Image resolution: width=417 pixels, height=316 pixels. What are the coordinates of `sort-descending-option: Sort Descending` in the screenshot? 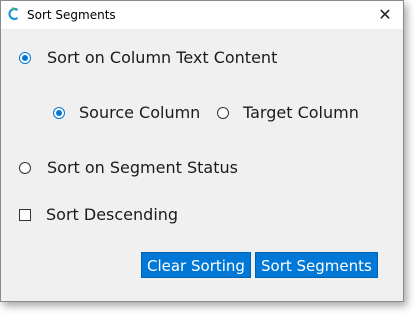 It's located at (98, 214).